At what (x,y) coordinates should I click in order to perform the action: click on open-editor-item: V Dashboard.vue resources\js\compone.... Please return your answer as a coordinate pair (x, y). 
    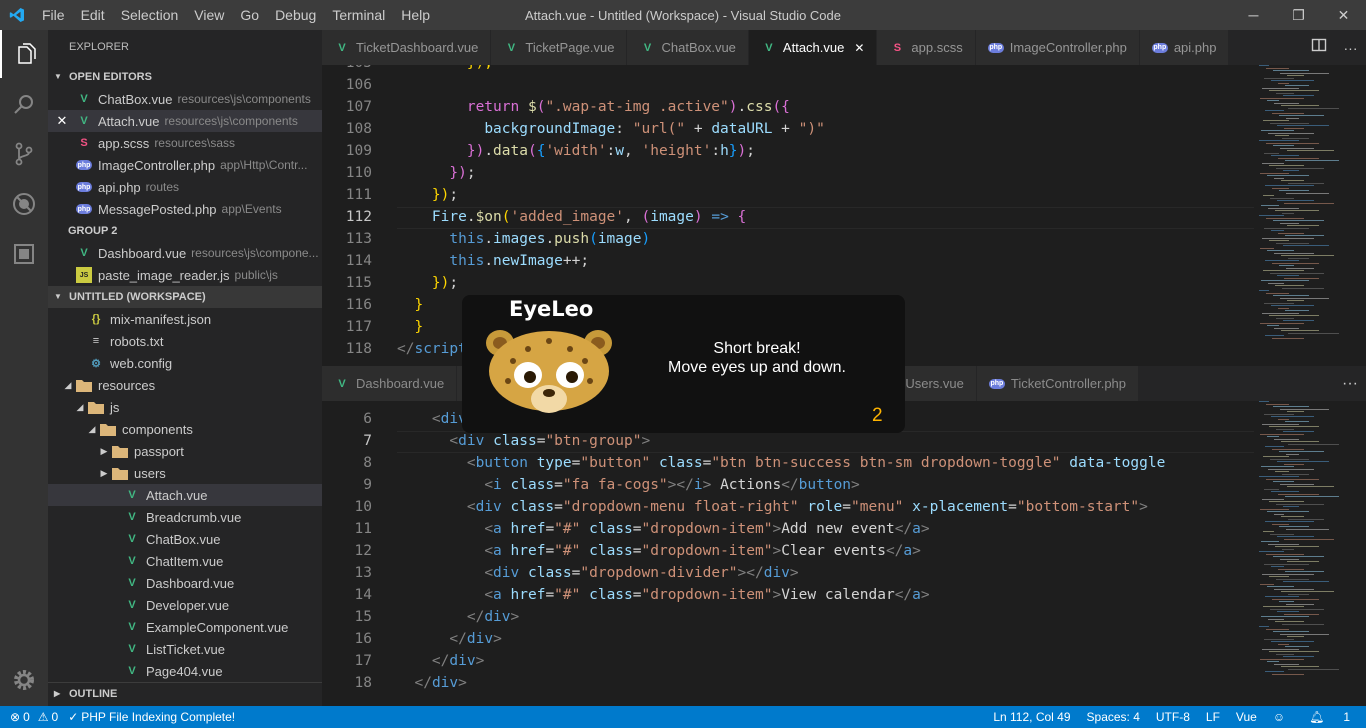
    Looking at the image, I should click on (185, 253).